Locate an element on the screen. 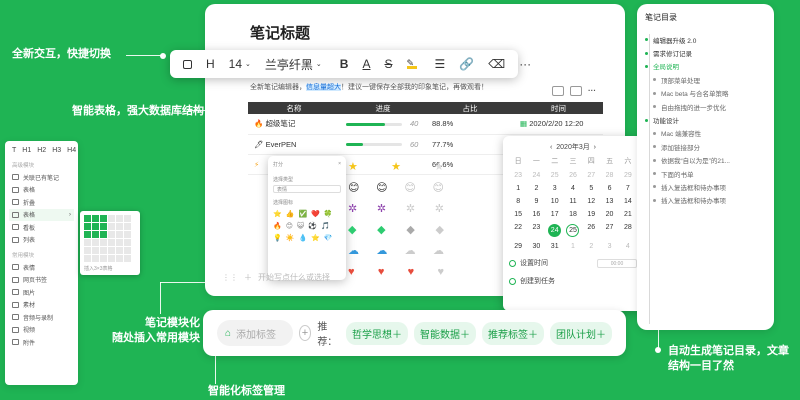 This screenshot has width=800, height=400. bold-button: B is located at coordinates (344, 64).